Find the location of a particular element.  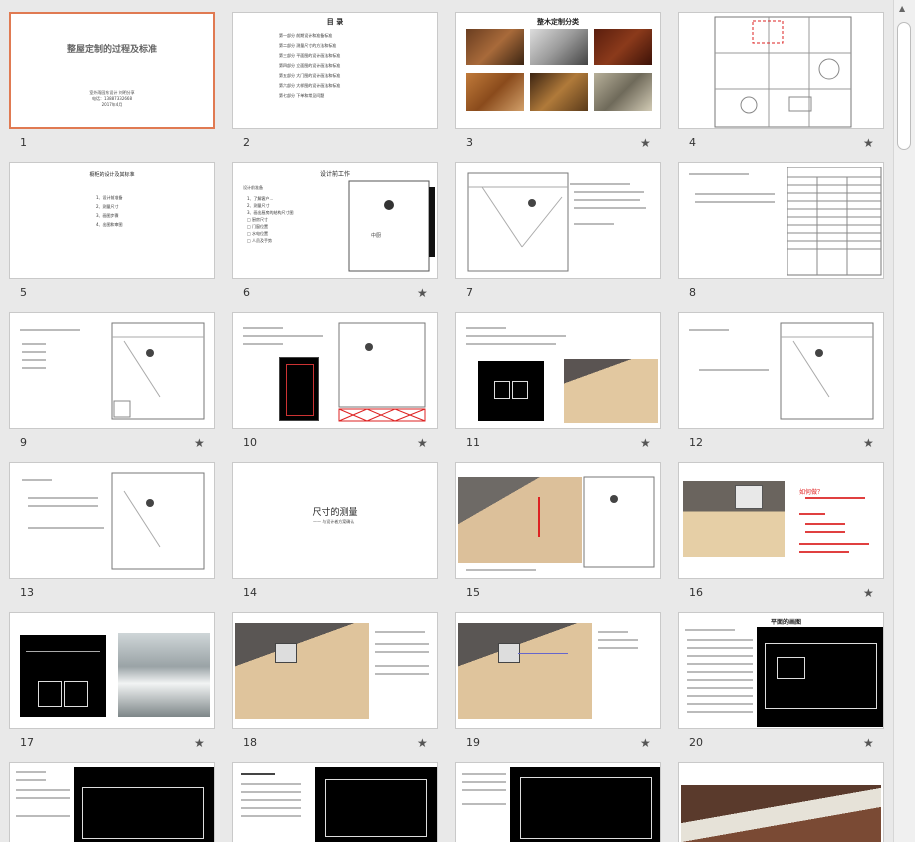

list-item: □ 门窗位置 is located at coordinates (258, 226).